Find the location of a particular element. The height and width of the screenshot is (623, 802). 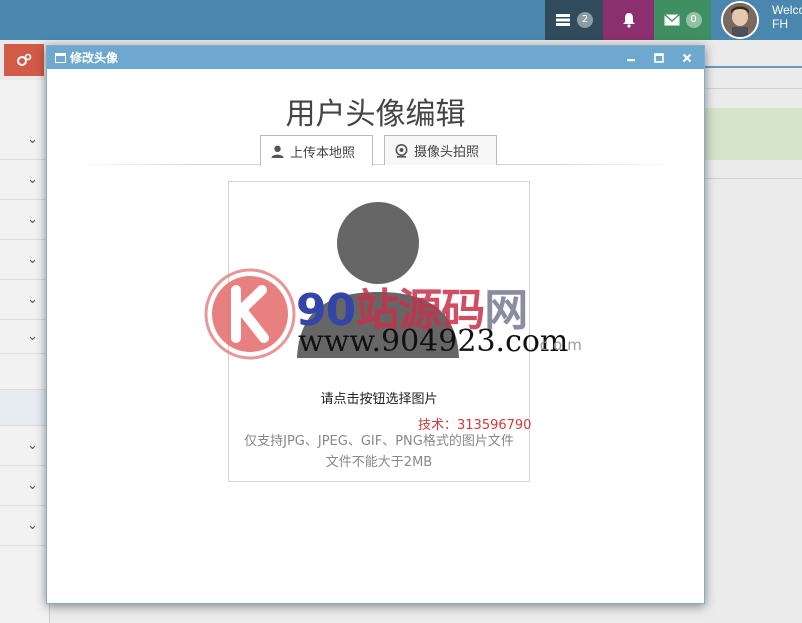

notifications-button is located at coordinates (628, 20).